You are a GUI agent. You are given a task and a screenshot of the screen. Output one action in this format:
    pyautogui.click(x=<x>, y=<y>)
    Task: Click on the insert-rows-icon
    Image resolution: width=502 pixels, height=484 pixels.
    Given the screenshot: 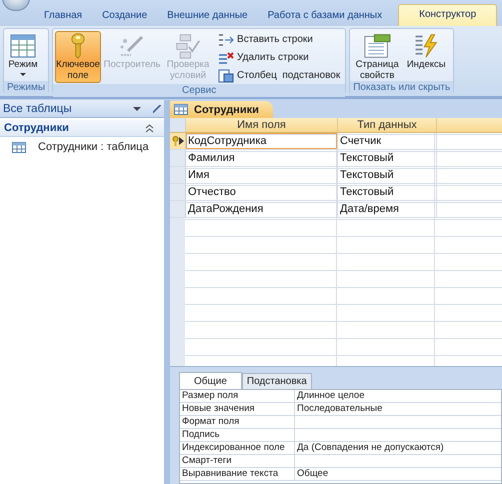 What is the action you would take?
    pyautogui.click(x=226, y=40)
    